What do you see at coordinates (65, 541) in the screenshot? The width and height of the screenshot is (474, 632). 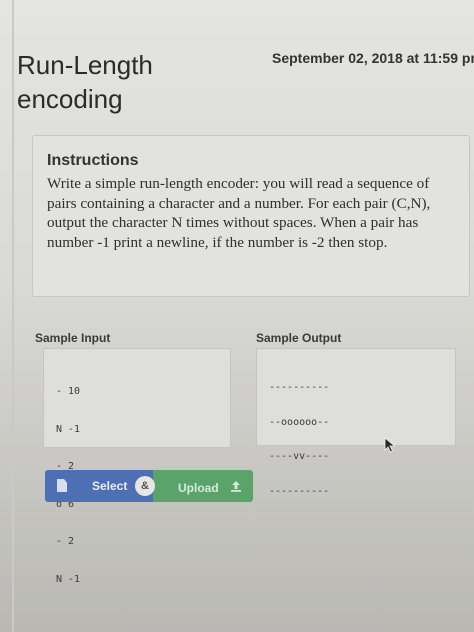 I see `sample-input-line: - 2` at bounding box center [65, 541].